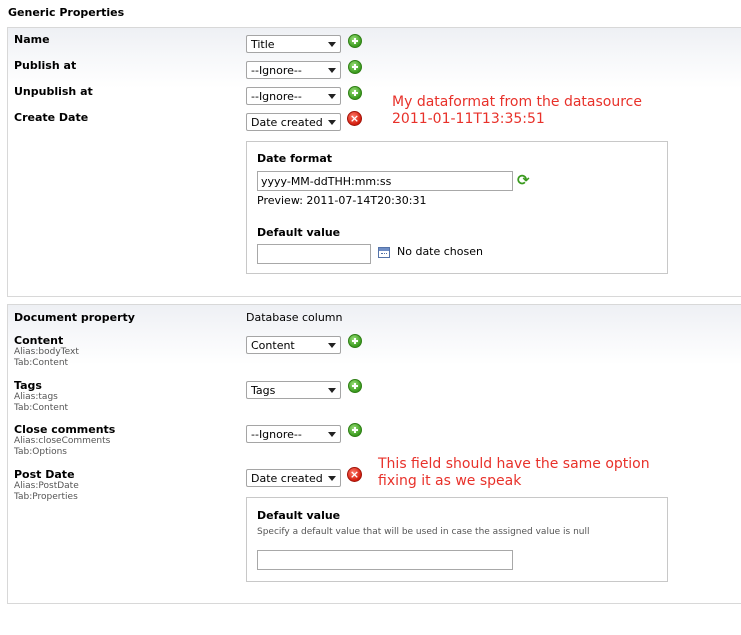 This screenshot has height=635, width=741. I want to click on tags-select: Tags, so click(293, 390).